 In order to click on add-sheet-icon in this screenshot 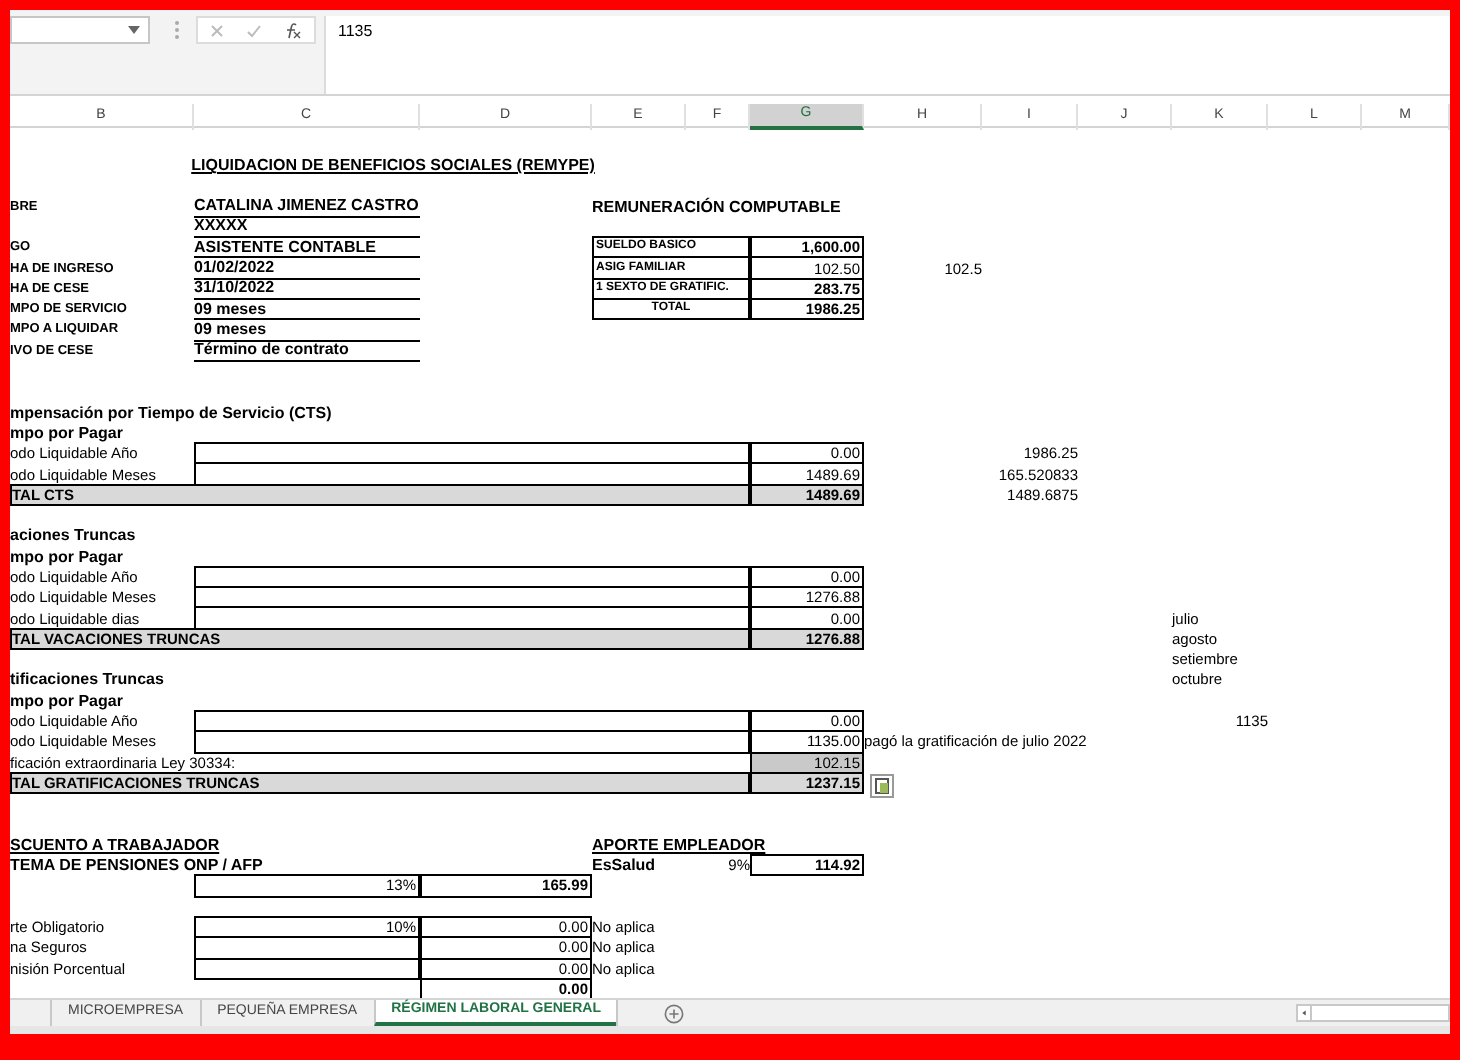, I will do `click(674, 1013)`.